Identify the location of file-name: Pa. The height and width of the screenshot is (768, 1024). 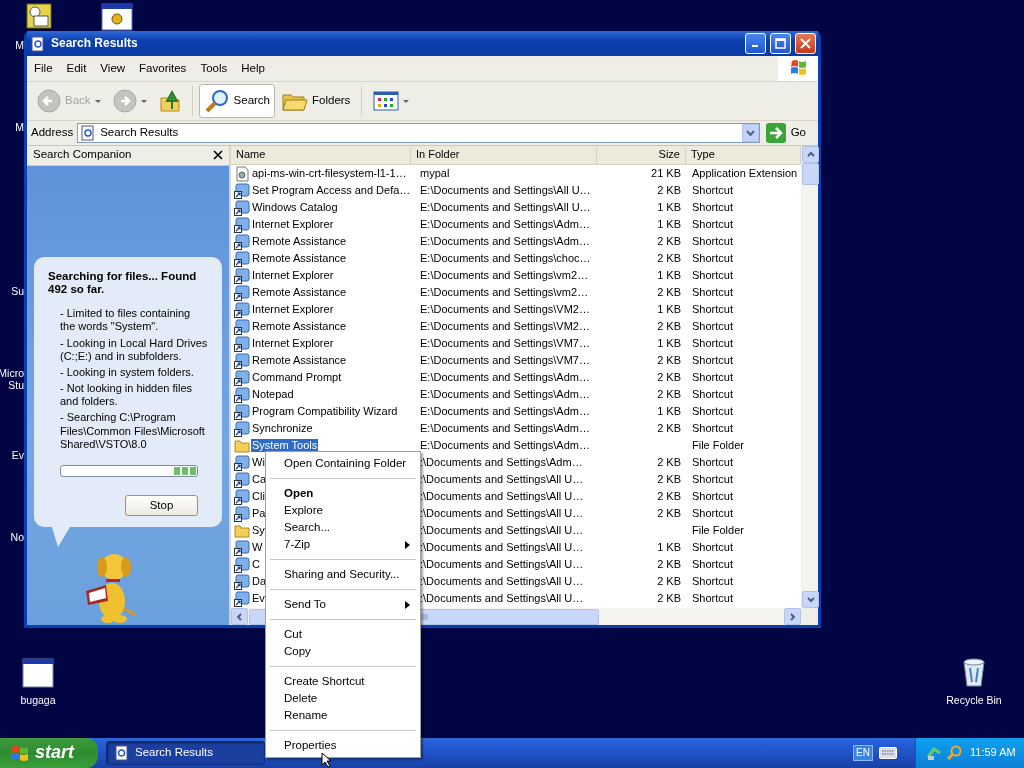
(259, 513).